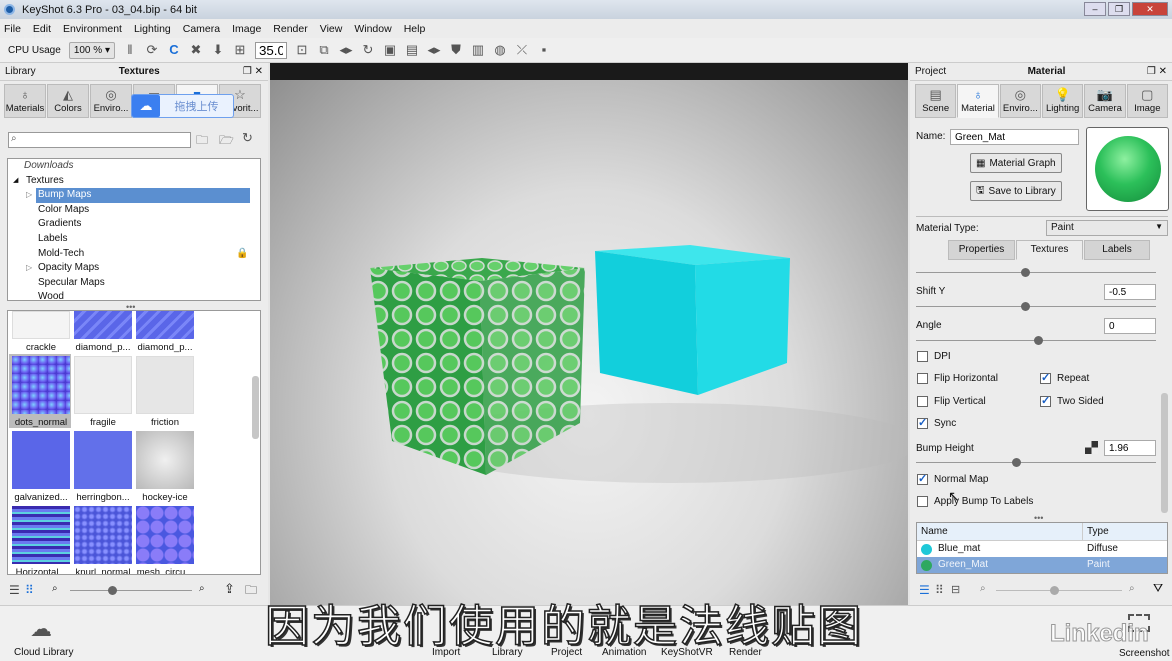 This screenshot has height=661, width=1172. Describe the element at coordinates (924, 590) in the screenshot. I see `list-view-icon: ☰` at that location.